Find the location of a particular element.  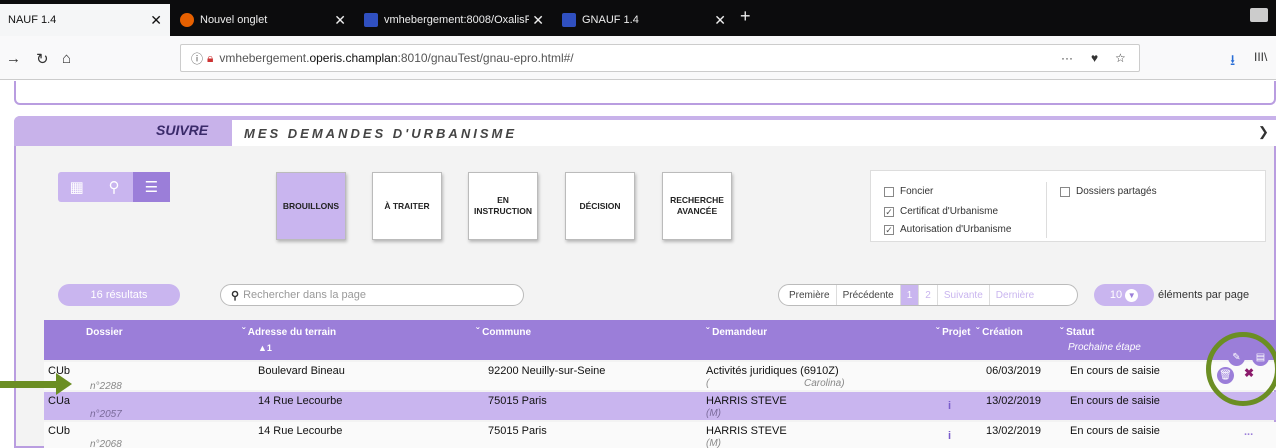

forward-arrow-icon: → is located at coordinates (13, 58).